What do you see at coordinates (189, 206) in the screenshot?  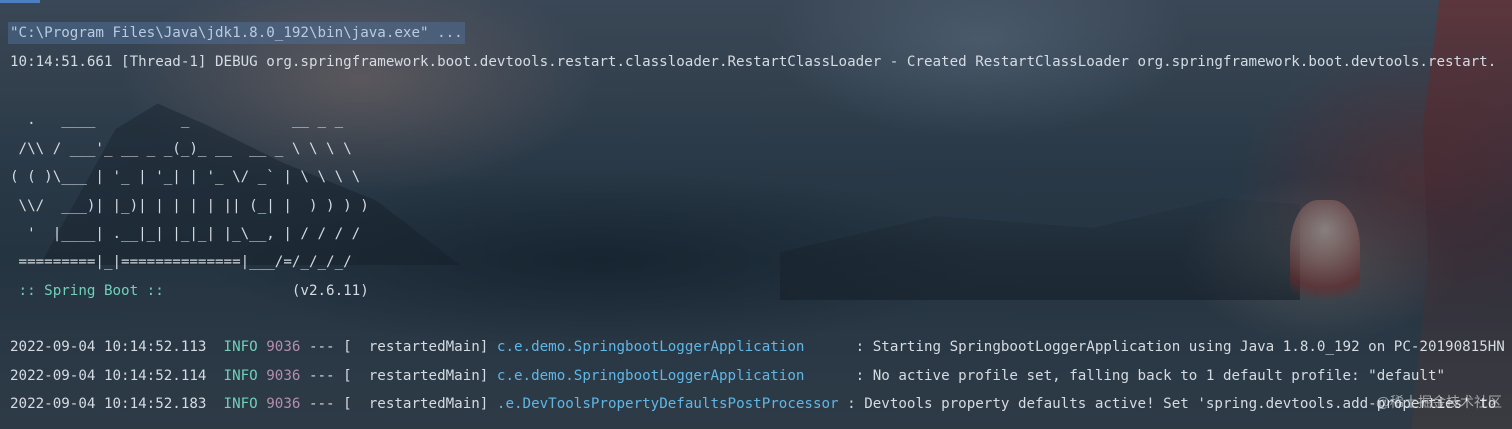 I see `banner-line-4: \\/ ___)| |_)| | | | | || (_| | ) ) ) )` at bounding box center [189, 206].